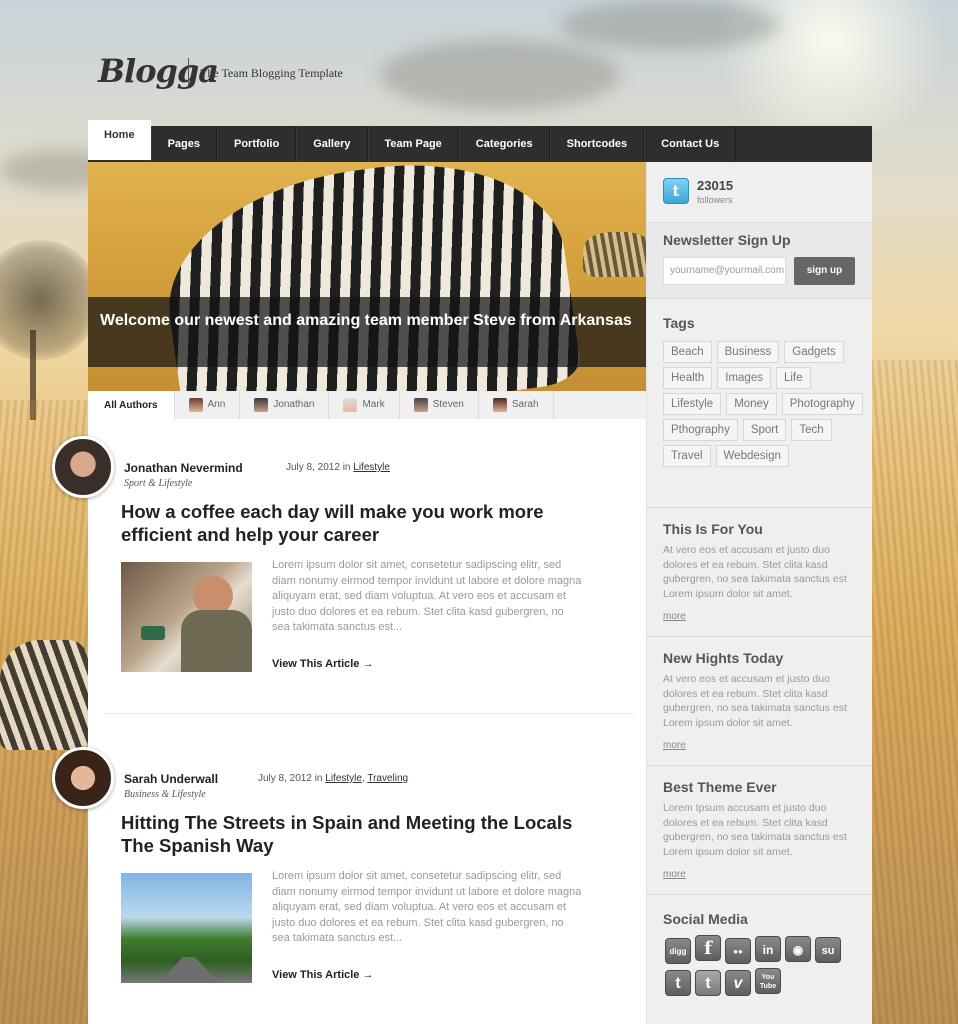  Describe the element at coordinates (798, 949) in the screenshot. I see `rss-icon: ◉` at that location.